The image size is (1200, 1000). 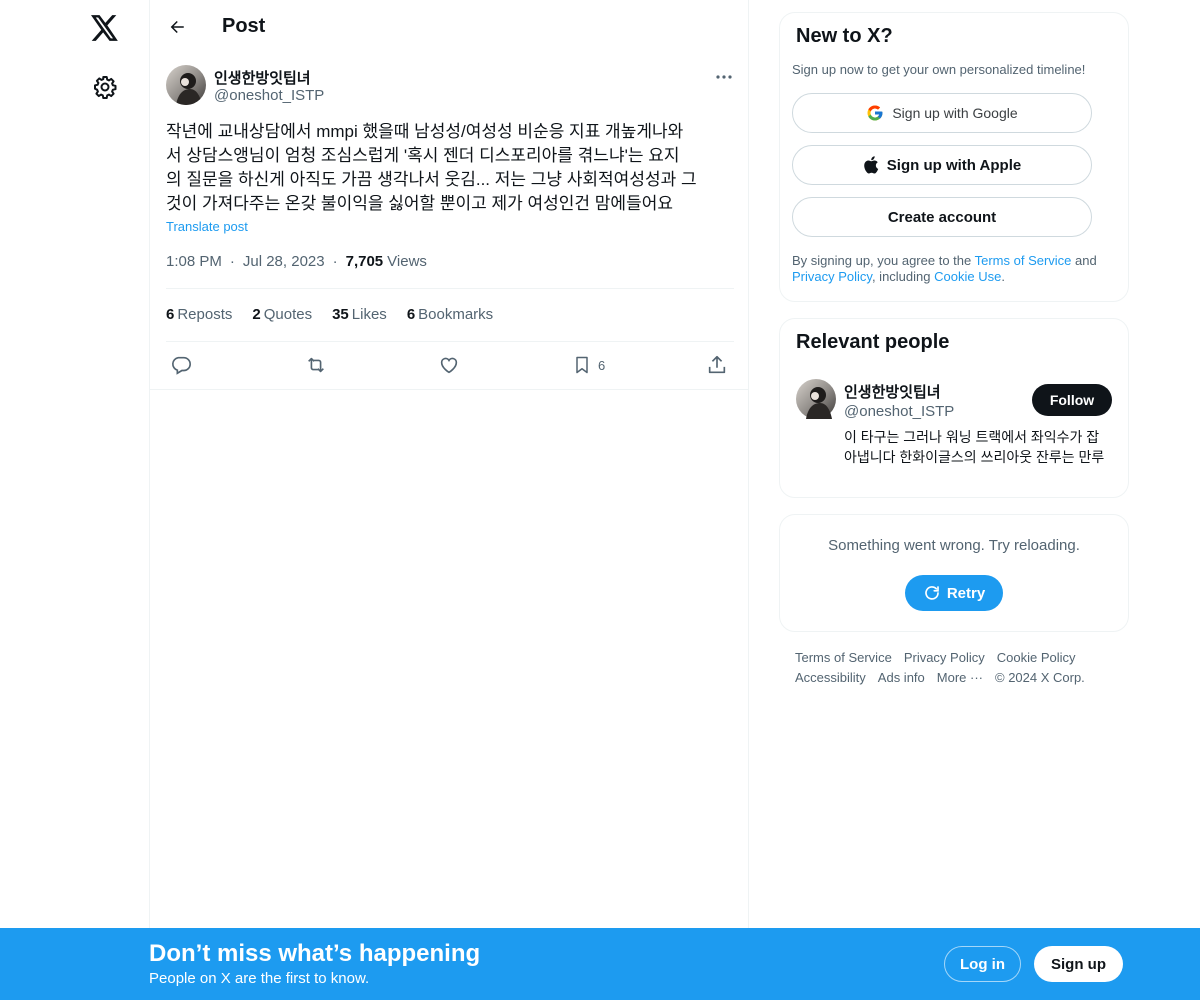 What do you see at coordinates (883, 260) in the screenshot?
I see `legal-prefix: By signing up, you agree to the` at bounding box center [883, 260].